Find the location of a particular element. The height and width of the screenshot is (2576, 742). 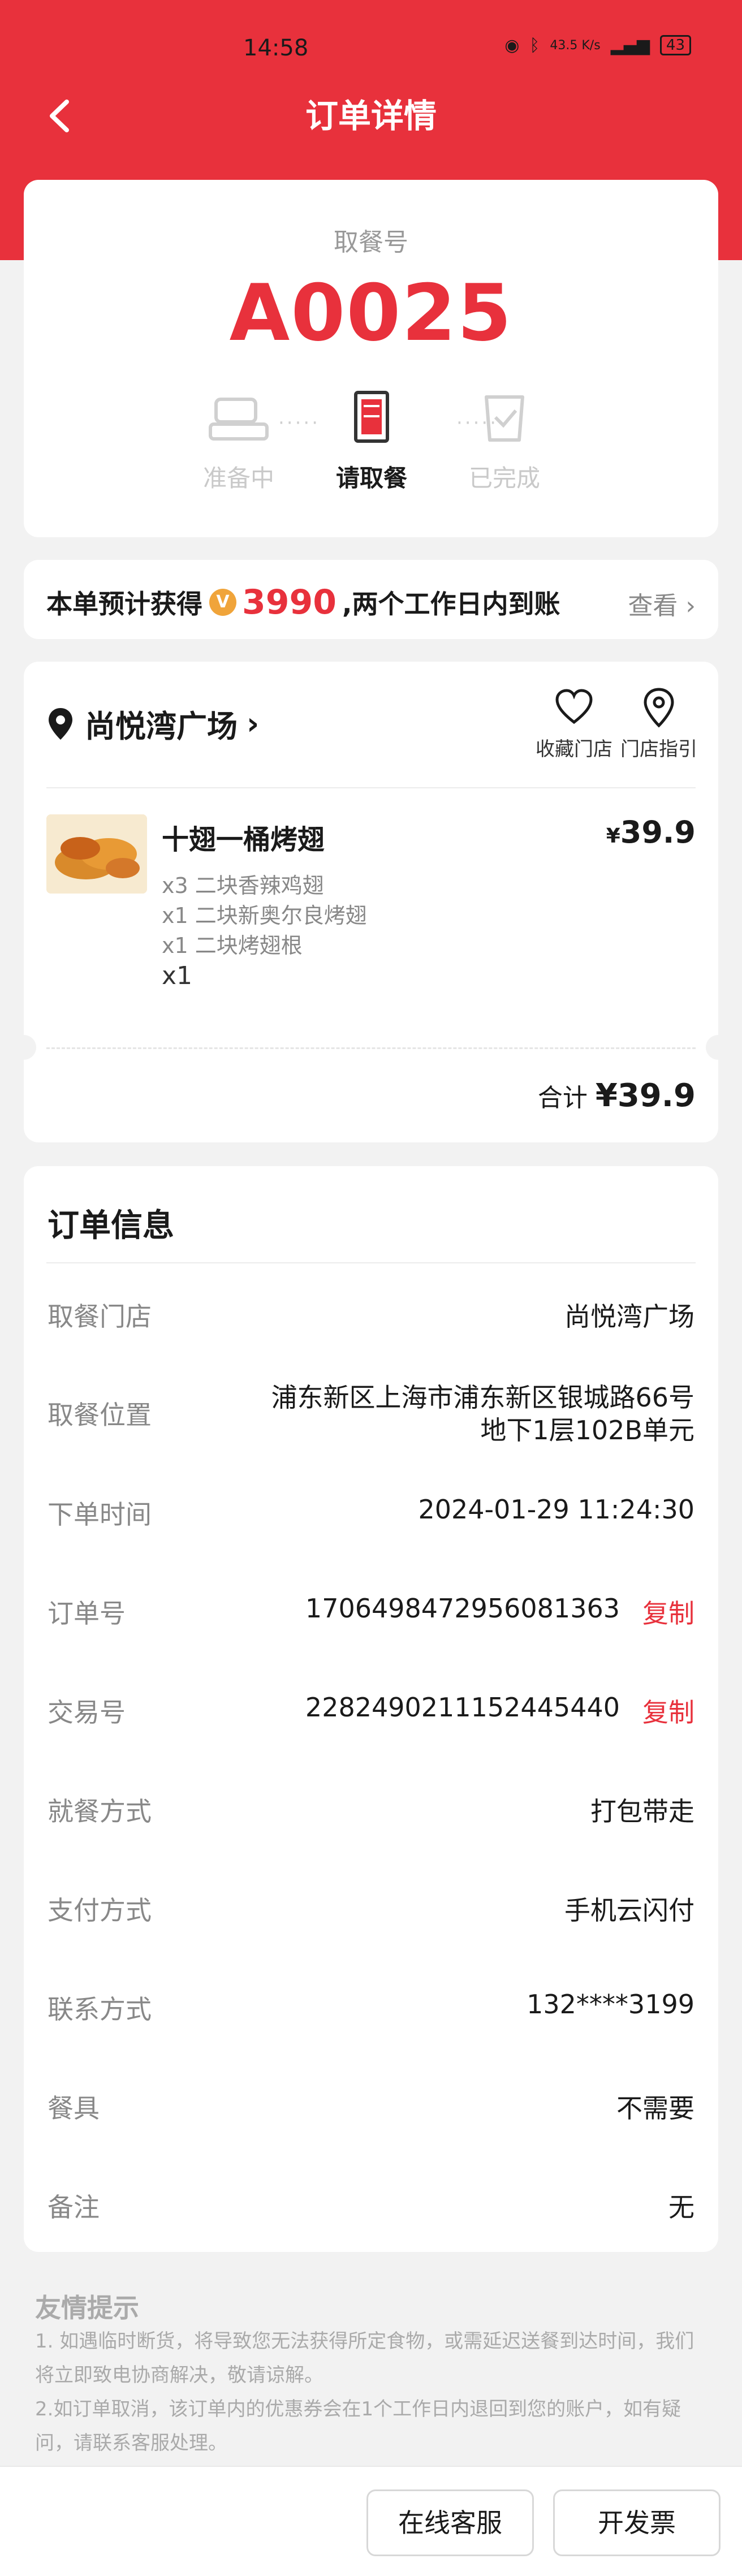

status-time: 14:58 is located at coordinates (276, 48).